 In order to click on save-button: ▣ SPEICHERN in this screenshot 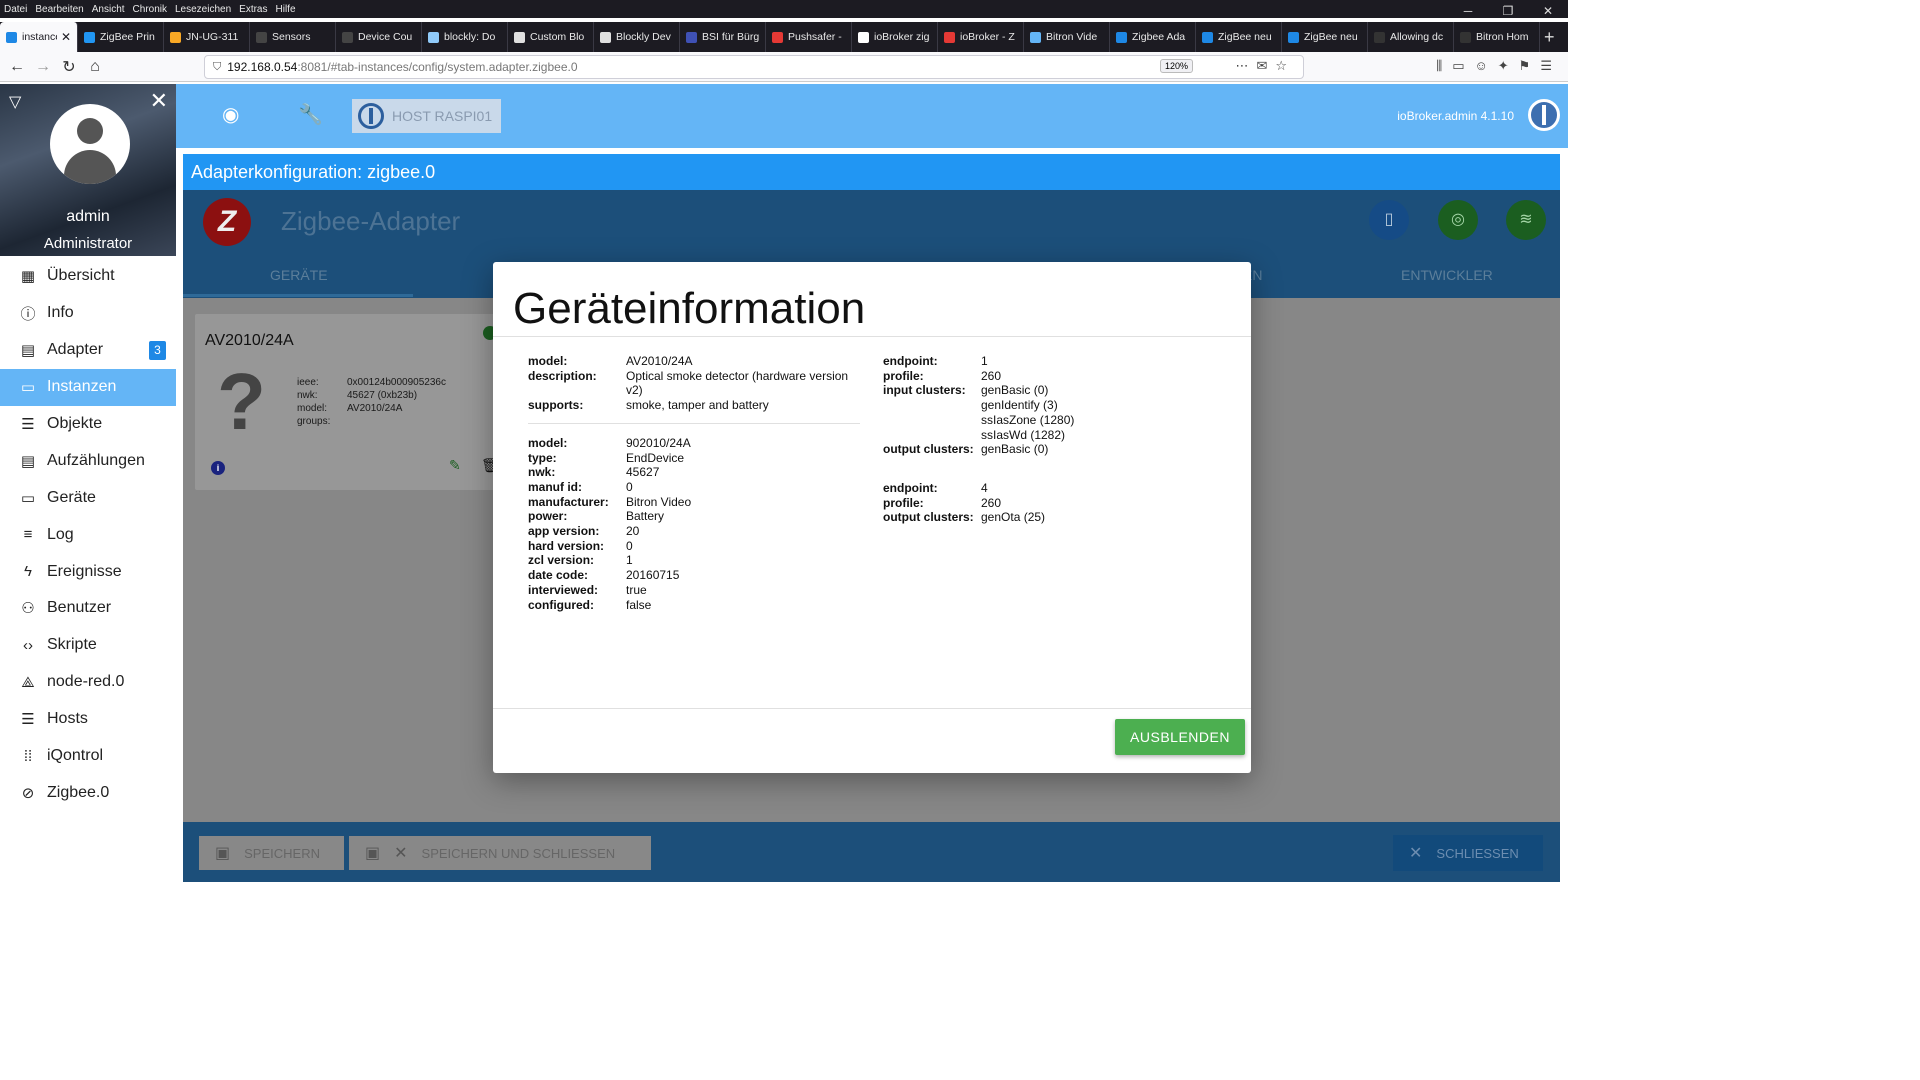, I will do `click(271, 853)`.